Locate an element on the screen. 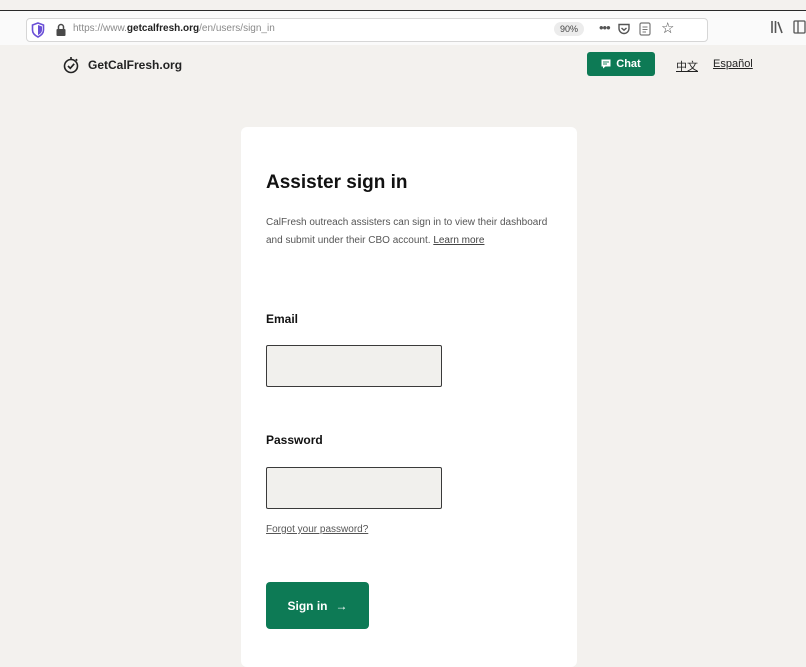 The height and width of the screenshot is (667, 806). url-path: /en/users/sign_in is located at coordinates (237, 28).